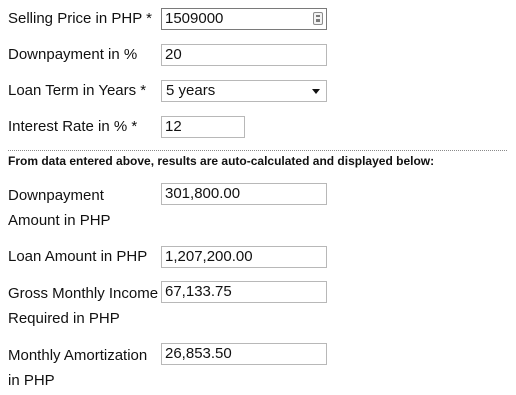  I want to click on loan-term-label: Loan Term in Years *, so click(77, 90).